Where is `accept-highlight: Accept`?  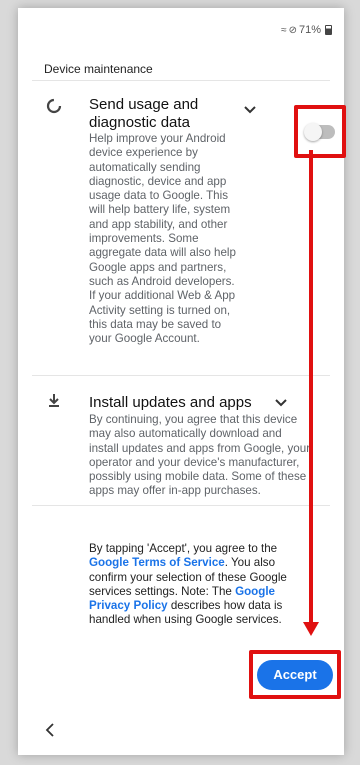 accept-highlight: Accept is located at coordinates (295, 674).